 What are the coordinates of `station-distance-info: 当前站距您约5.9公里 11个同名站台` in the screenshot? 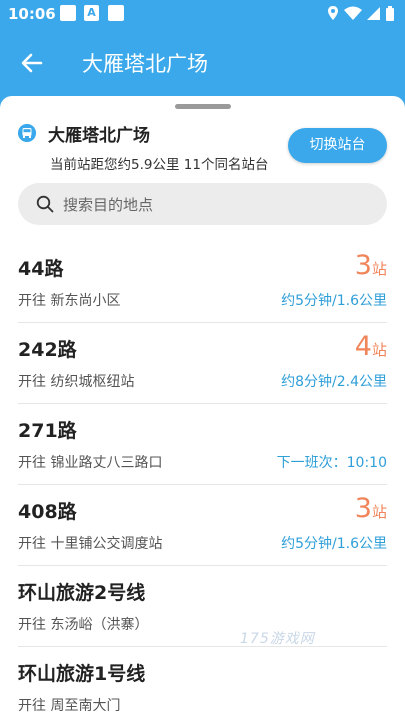 It's located at (159, 165).